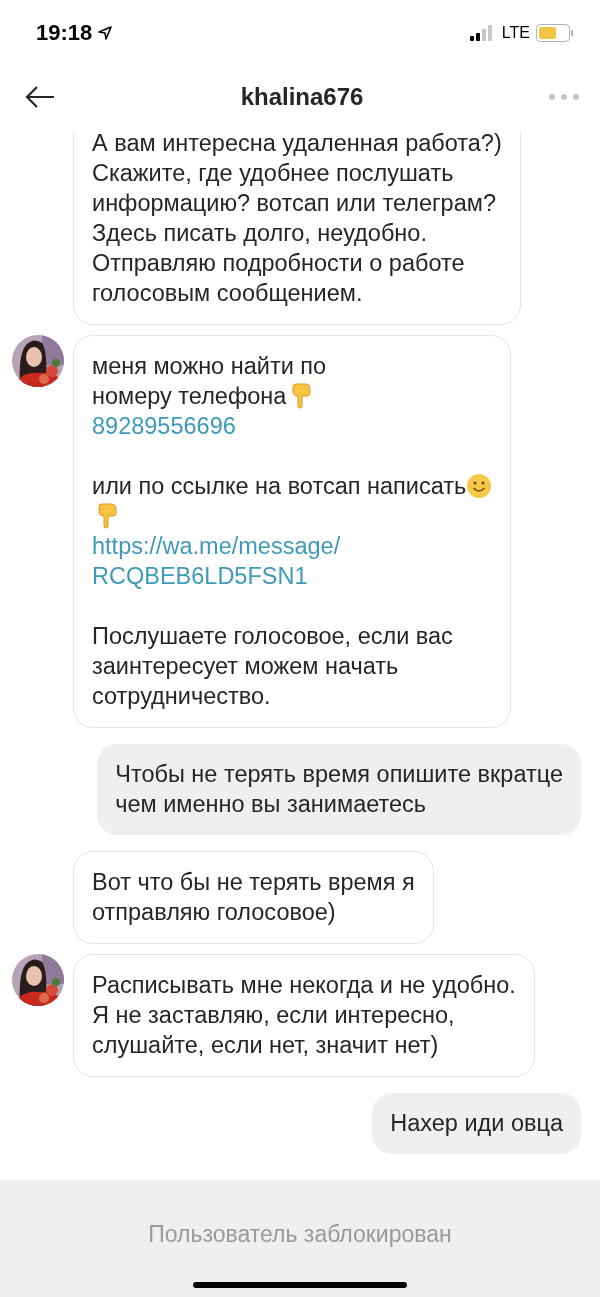  Describe the element at coordinates (297, 144) in the screenshot. I see `message-text: А вам интересна удаленная работа?)` at that location.